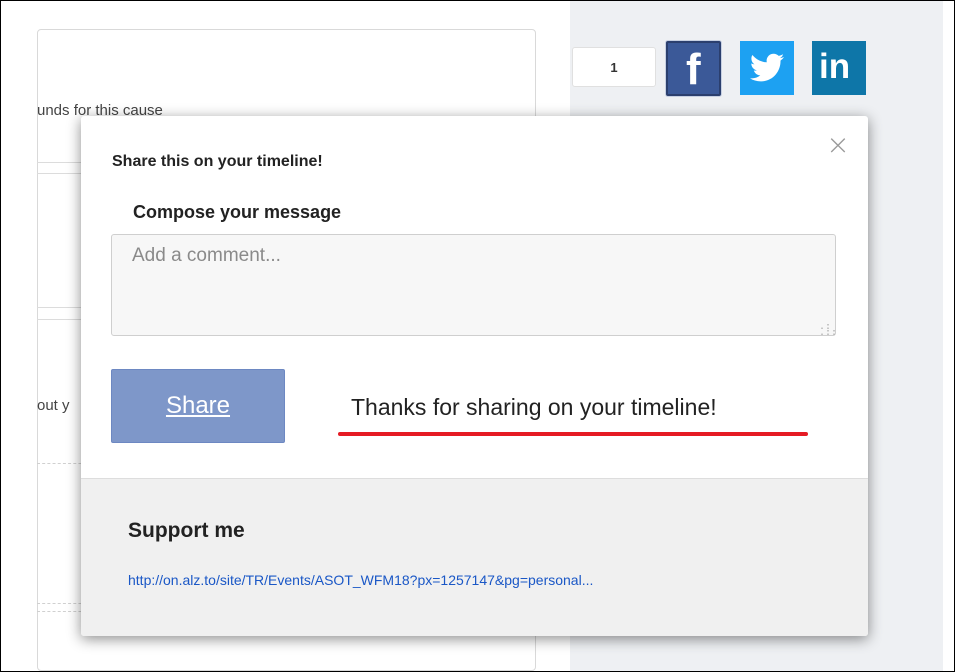 The width and height of the screenshot is (955, 672). I want to click on facebook-share-button: f, so click(693, 68).